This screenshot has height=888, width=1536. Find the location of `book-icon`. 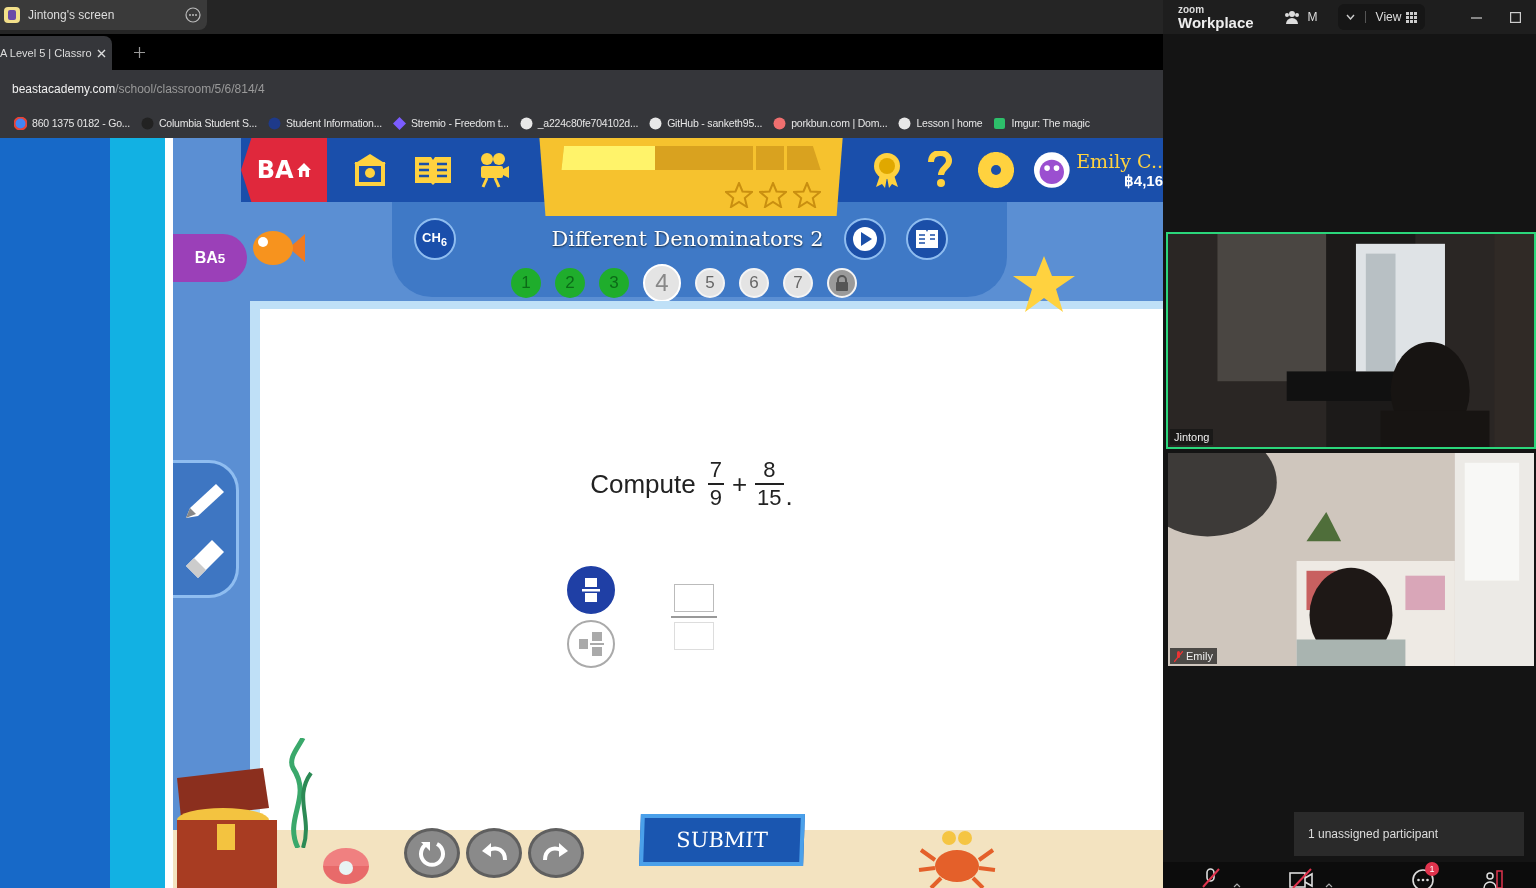

book-icon is located at coordinates (926, 239).